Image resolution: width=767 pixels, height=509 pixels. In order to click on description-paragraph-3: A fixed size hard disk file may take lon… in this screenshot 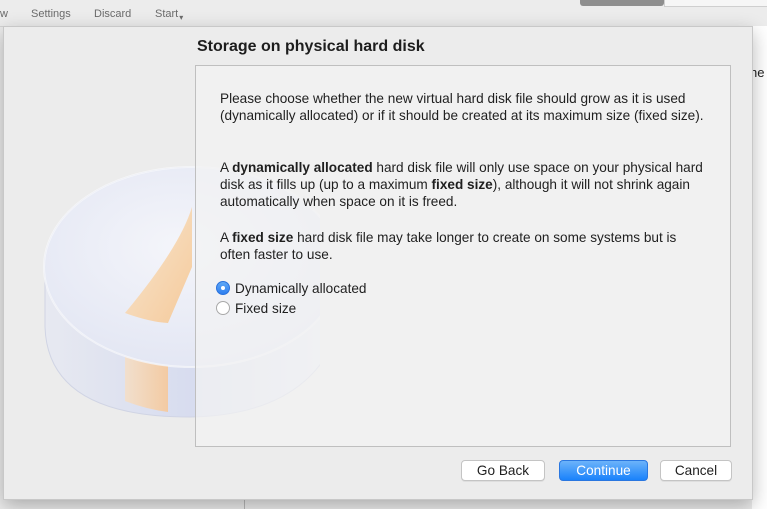, I will do `click(465, 246)`.